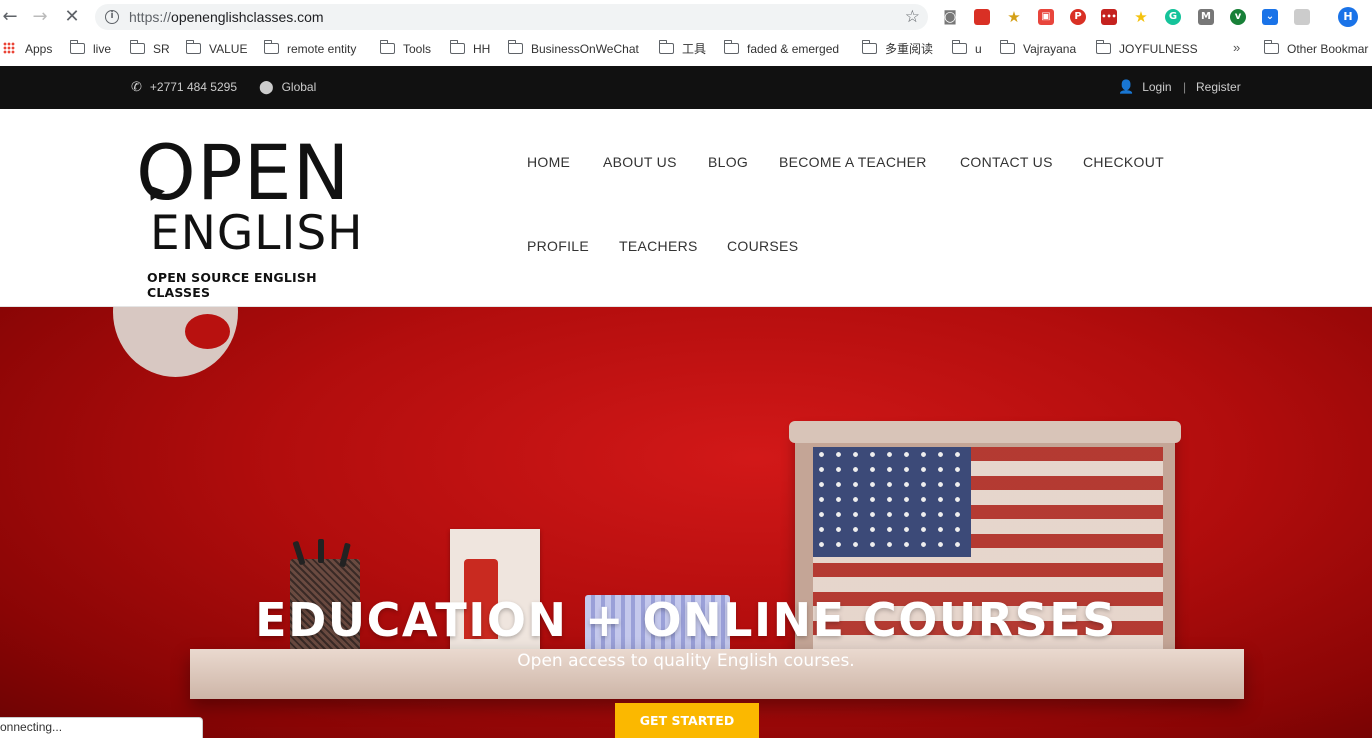  I want to click on nav-teachers: TEACHERS, so click(658, 246).